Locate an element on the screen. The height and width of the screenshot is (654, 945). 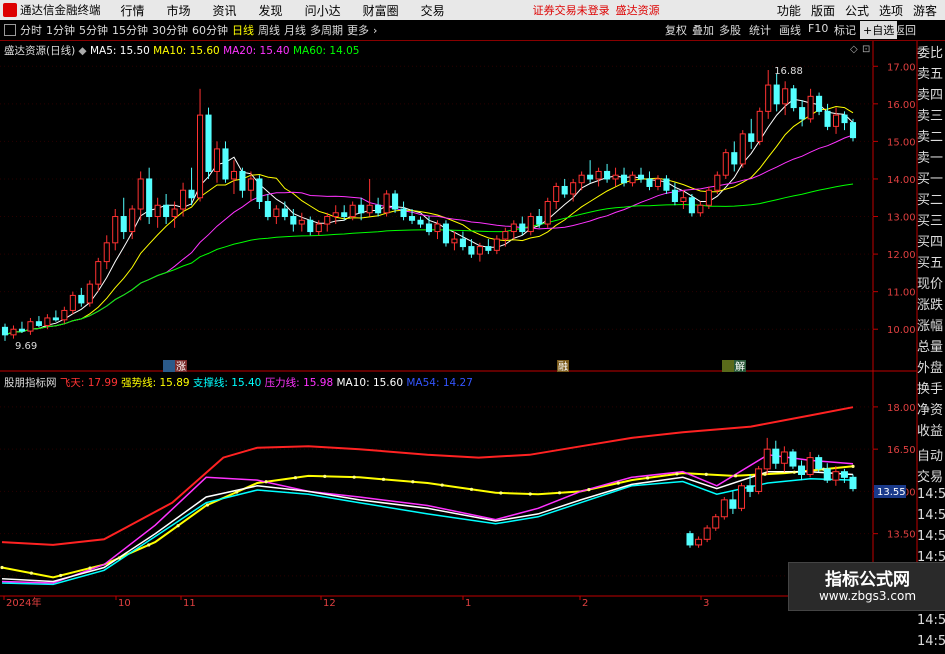
quote-panel-item: 卖一 is located at coordinates (931, 157).